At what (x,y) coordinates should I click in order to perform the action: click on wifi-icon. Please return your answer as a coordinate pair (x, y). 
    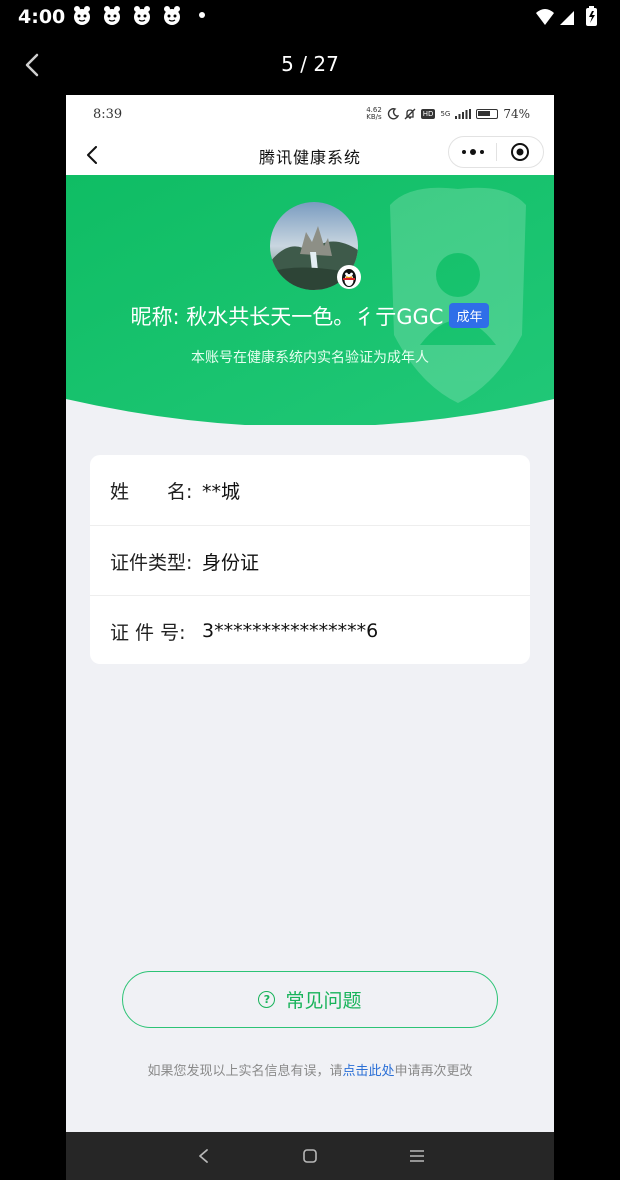
    Looking at the image, I should click on (545, 17).